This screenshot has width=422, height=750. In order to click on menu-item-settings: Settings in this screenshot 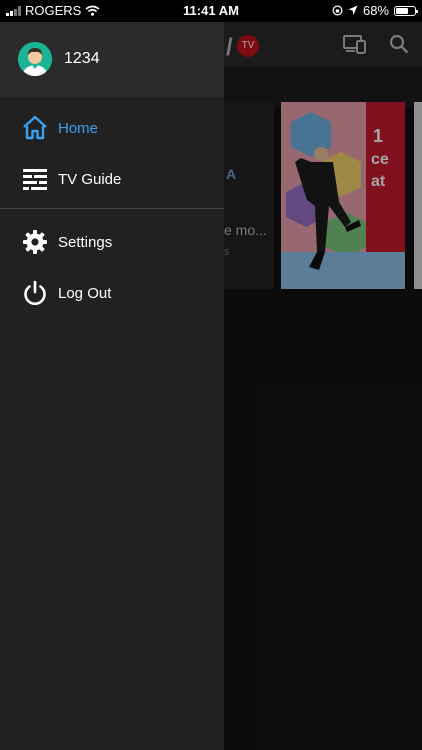, I will do `click(112, 243)`.